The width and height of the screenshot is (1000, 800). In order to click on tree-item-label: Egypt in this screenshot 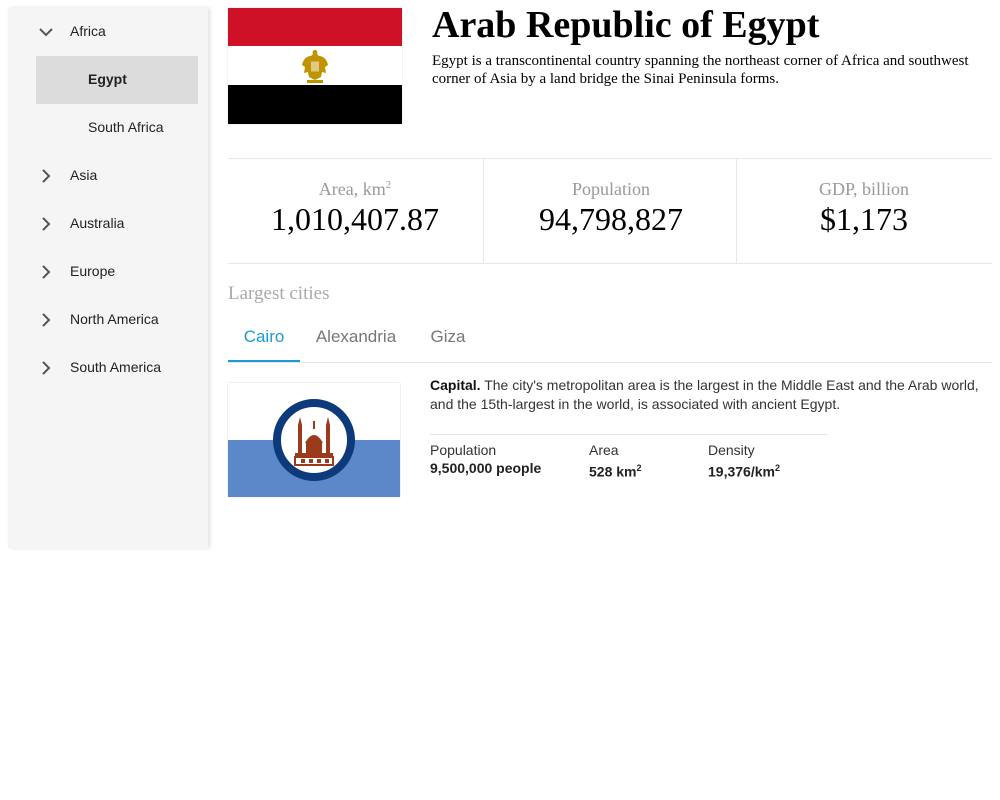, I will do `click(107, 79)`.